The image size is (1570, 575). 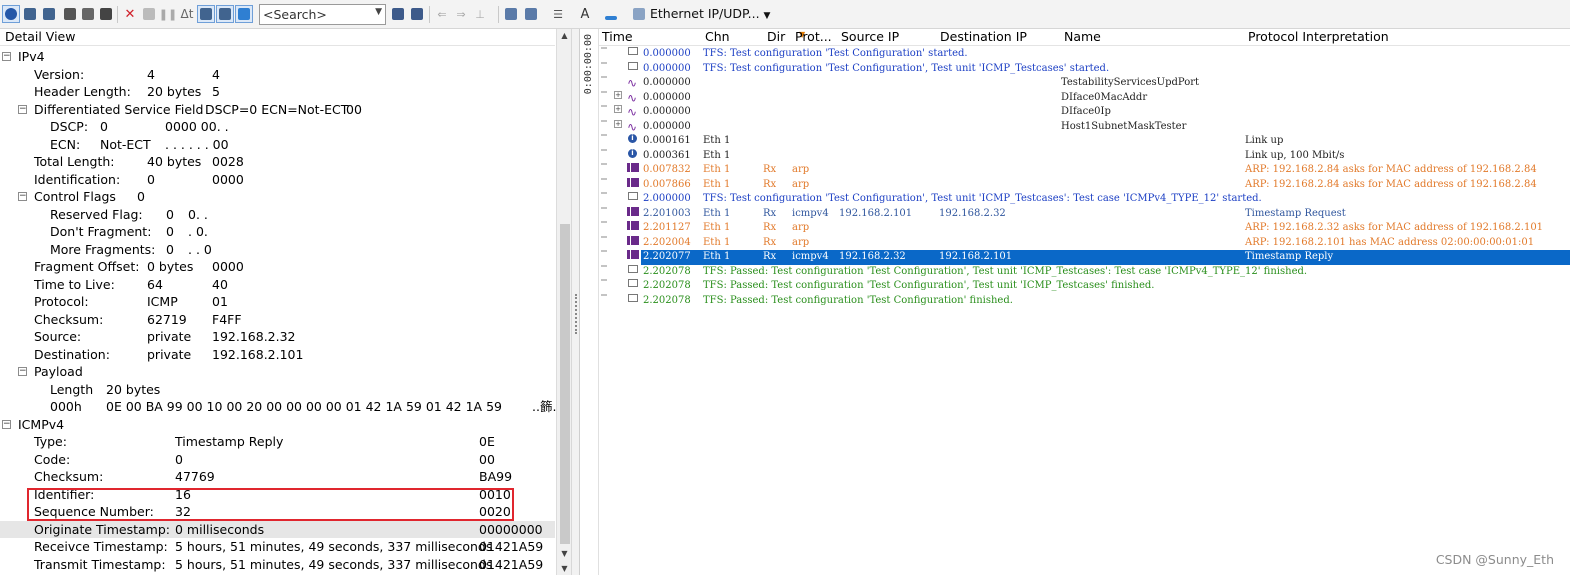 What do you see at coordinates (88, 14) in the screenshot?
I see `filter-off-icon` at bounding box center [88, 14].